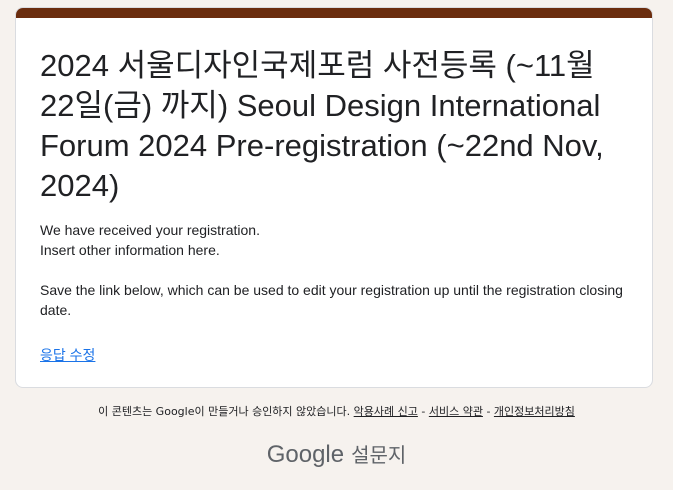 Image resolution: width=673 pixels, height=490 pixels. I want to click on google-forms-logo: Google 설문지, so click(336, 455).